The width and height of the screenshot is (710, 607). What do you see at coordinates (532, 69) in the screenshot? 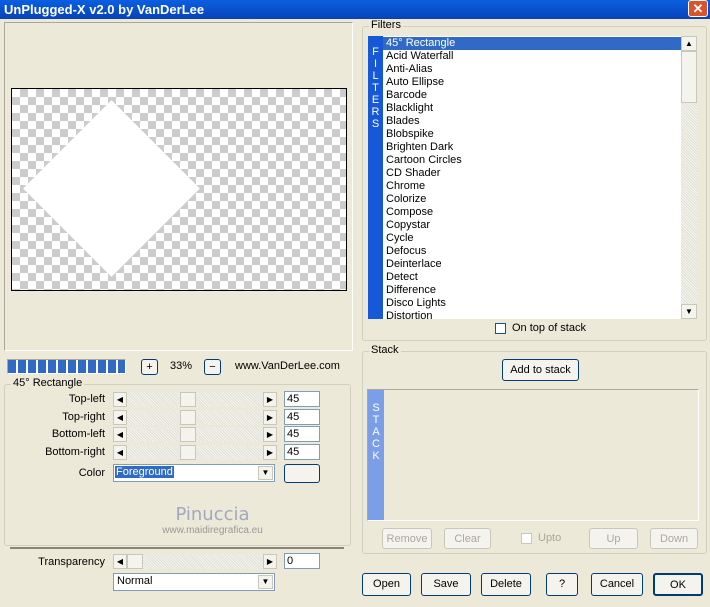
I see `filter-item: Anti-Alias` at bounding box center [532, 69].